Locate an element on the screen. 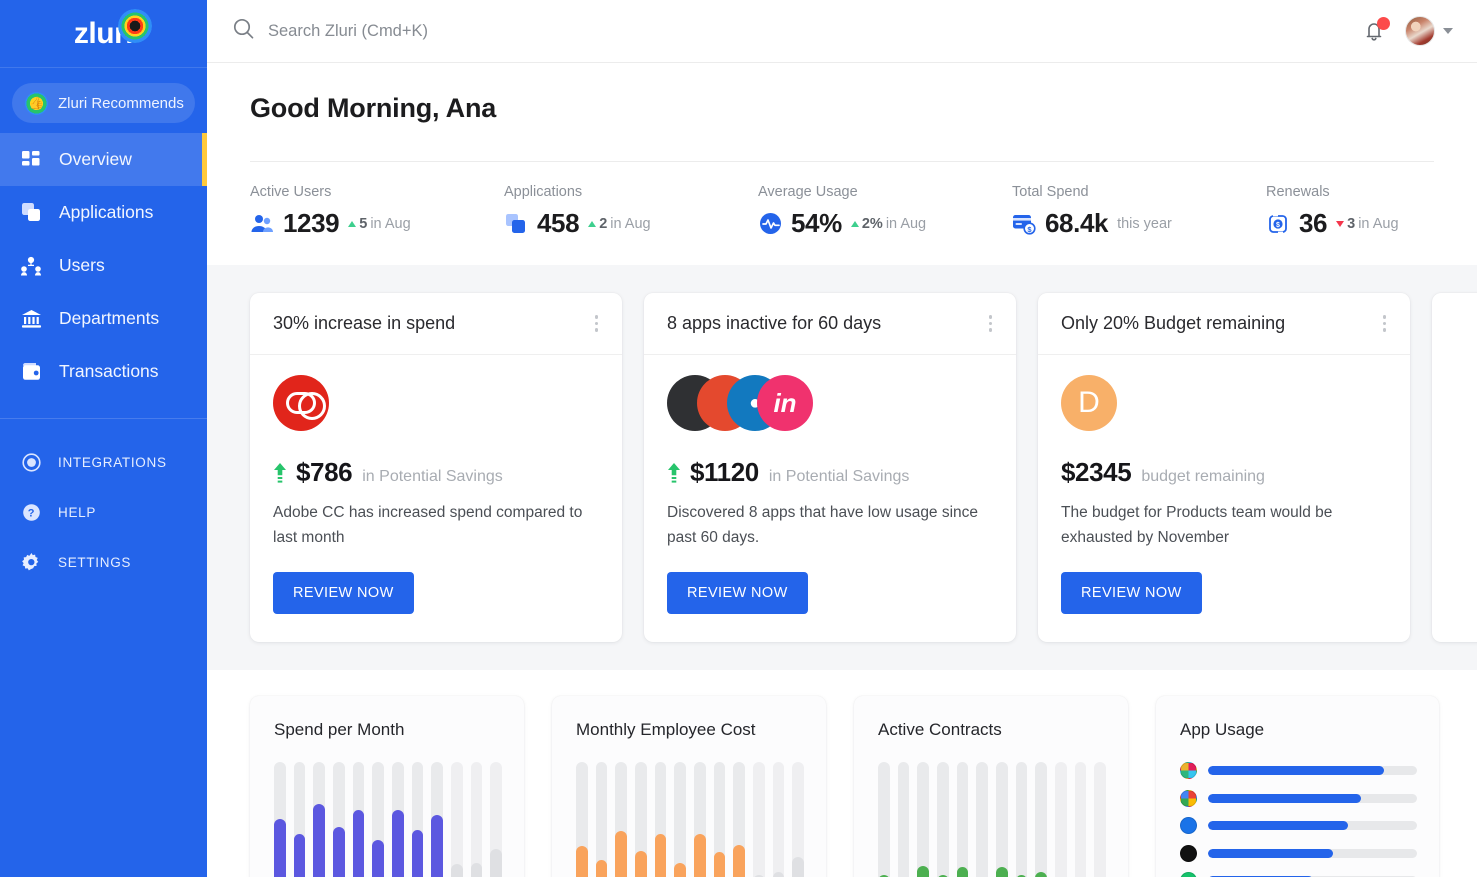 This screenshot has width=1477, height=877. notifications-button is located at coordinates (1375, 30).